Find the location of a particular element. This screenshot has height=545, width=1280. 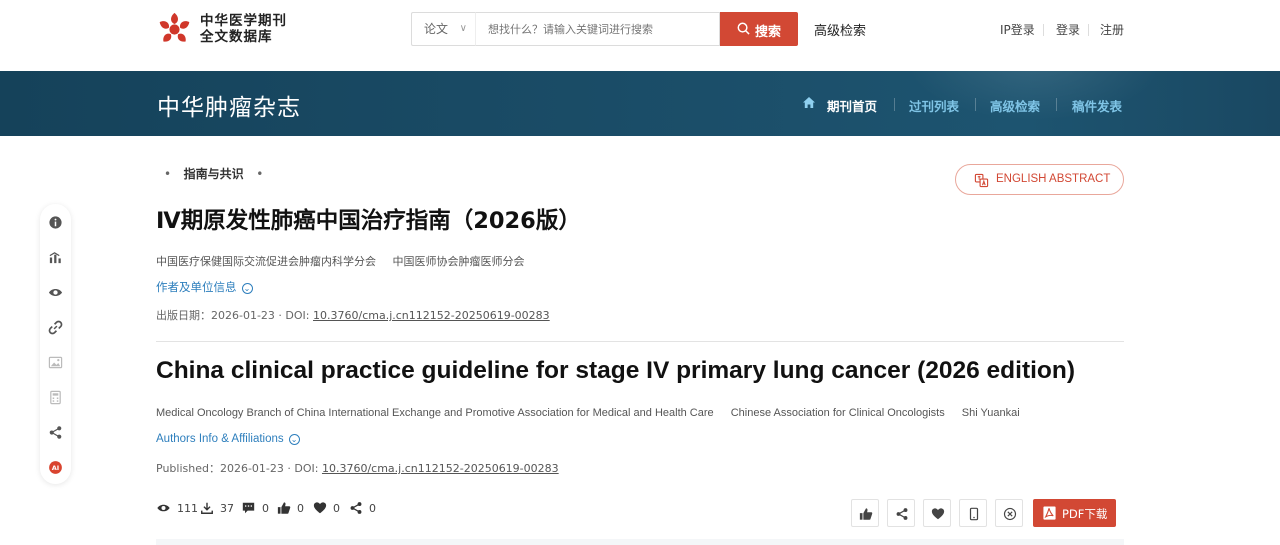

home-icon is located at coordinates (809, 102).